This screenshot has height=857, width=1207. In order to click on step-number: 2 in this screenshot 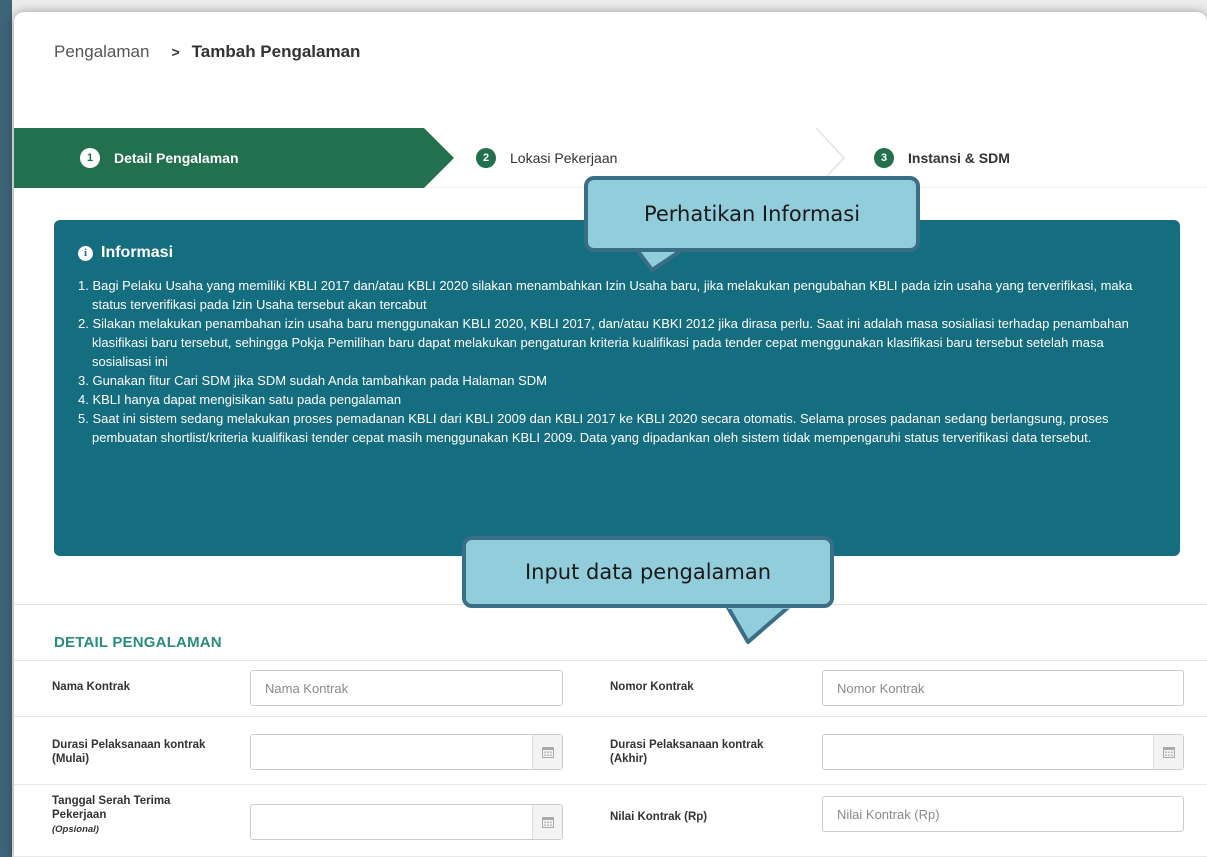, I will do `click(486, 158)`.